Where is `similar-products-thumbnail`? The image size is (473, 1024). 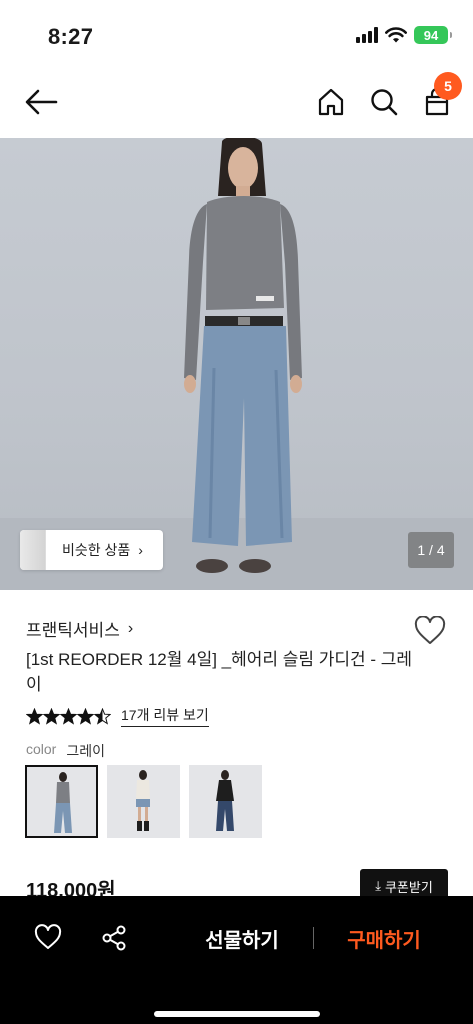 similar-products-thumbnail is located at coordinates (33, 550).